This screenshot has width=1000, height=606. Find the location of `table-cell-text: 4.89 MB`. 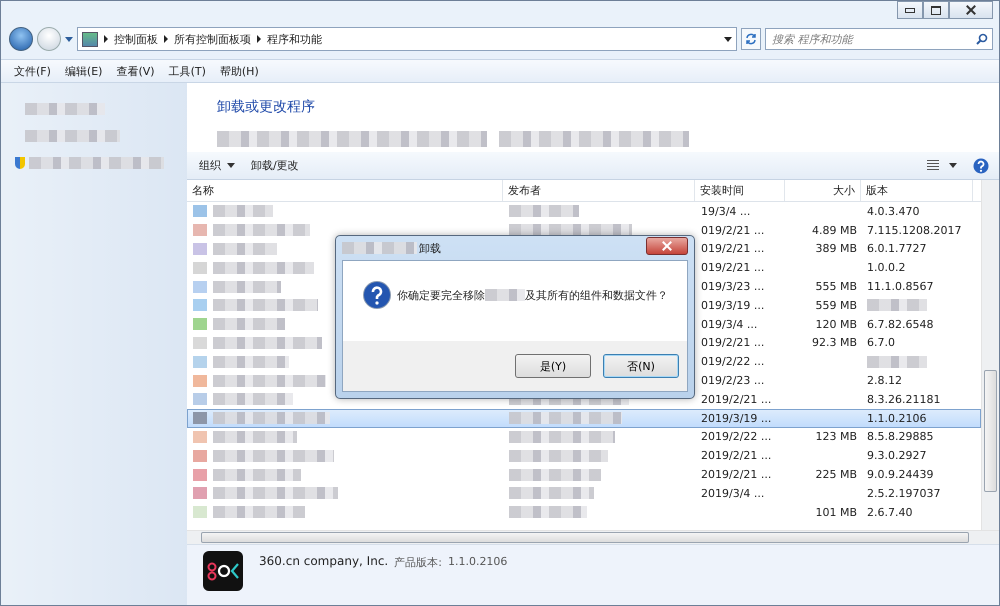

table-cell-text: 4.89 MB is located at coordinates (834, 230).